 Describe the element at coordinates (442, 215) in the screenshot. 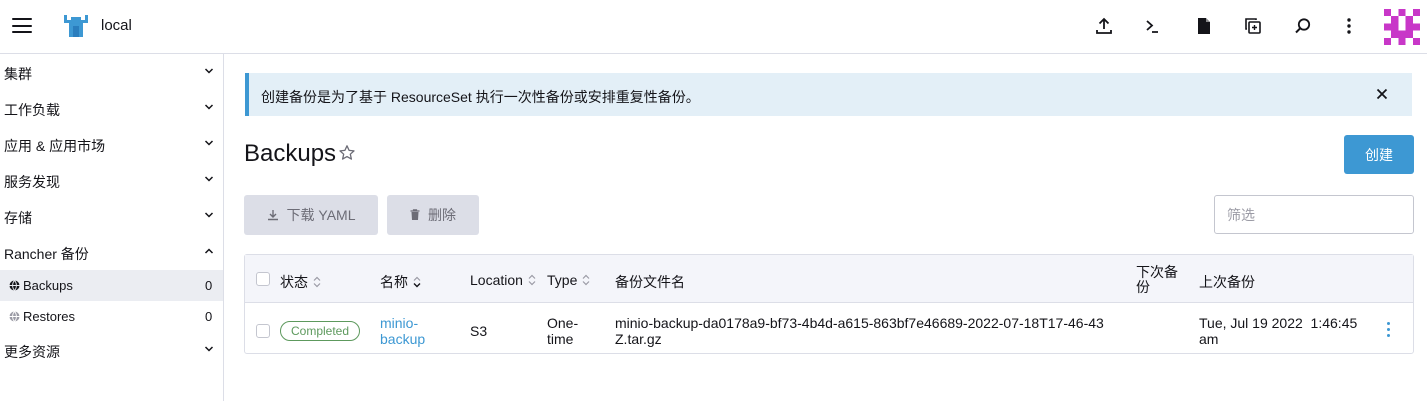

I see `delete-label: 删除` at that location.